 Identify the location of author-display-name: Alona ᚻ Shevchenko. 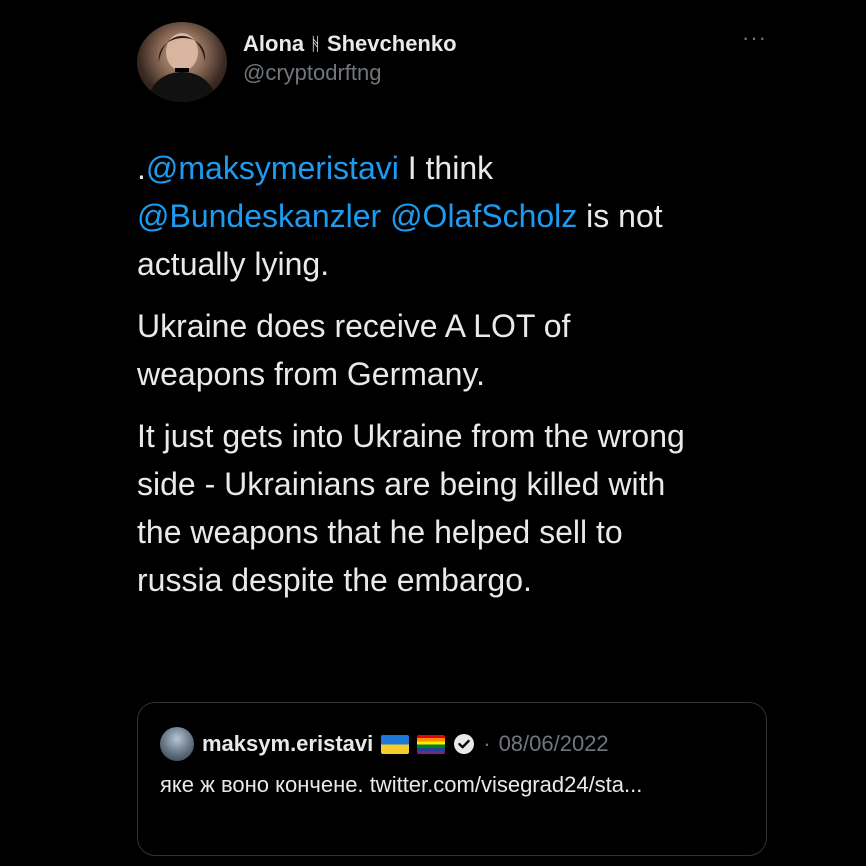
(350, 44).